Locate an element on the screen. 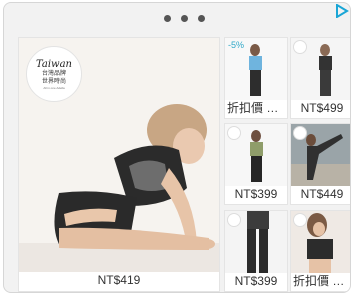 The height and width of the screenshot is (293, 351). featured-product-price: NT$419 is located at coordinates (119, 280).